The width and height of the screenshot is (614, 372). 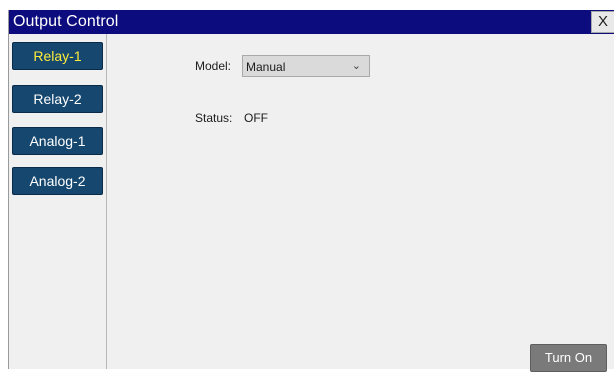 What do you see at coordinates (57, 56) in the screenshot?
I see `sidebar-item-relay-1: Relay-1` at bounding box center [57, 56].